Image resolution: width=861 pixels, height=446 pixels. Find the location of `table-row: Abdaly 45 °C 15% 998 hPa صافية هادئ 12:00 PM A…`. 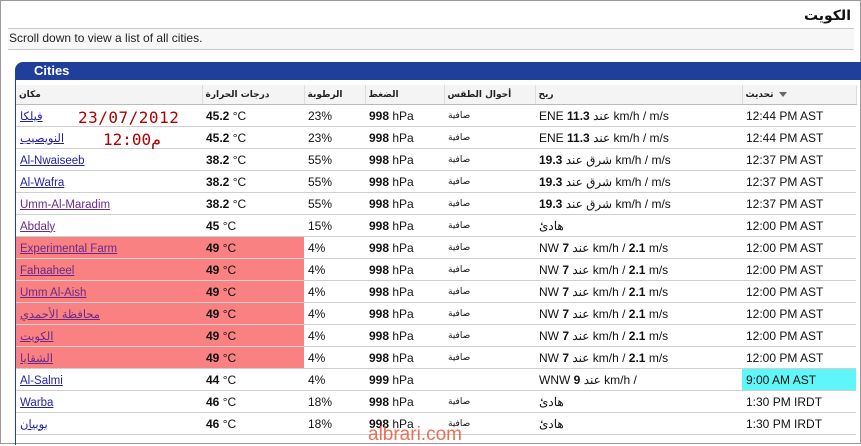

table-row: Abdaly 45 °C 15% 998 hPa صافية هادئ 12:00 PM A… is located at coordinates (436, 225).